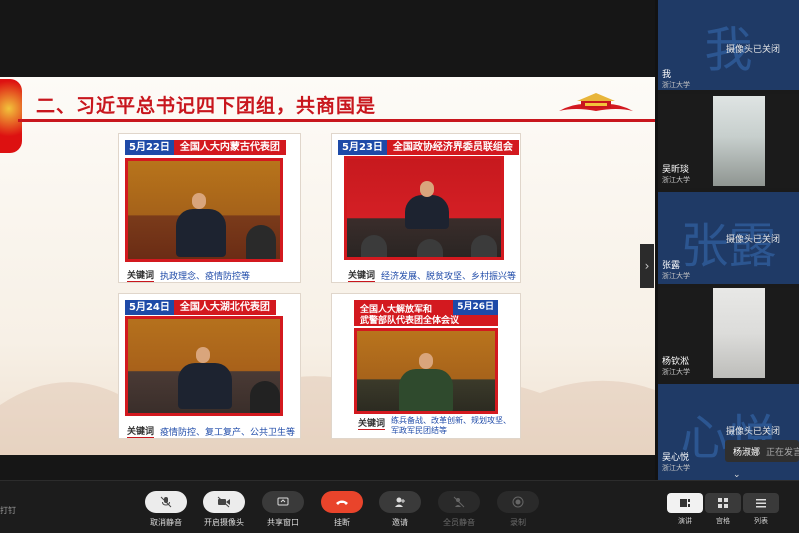  I want to click on invite-icon, so click(400, 502).